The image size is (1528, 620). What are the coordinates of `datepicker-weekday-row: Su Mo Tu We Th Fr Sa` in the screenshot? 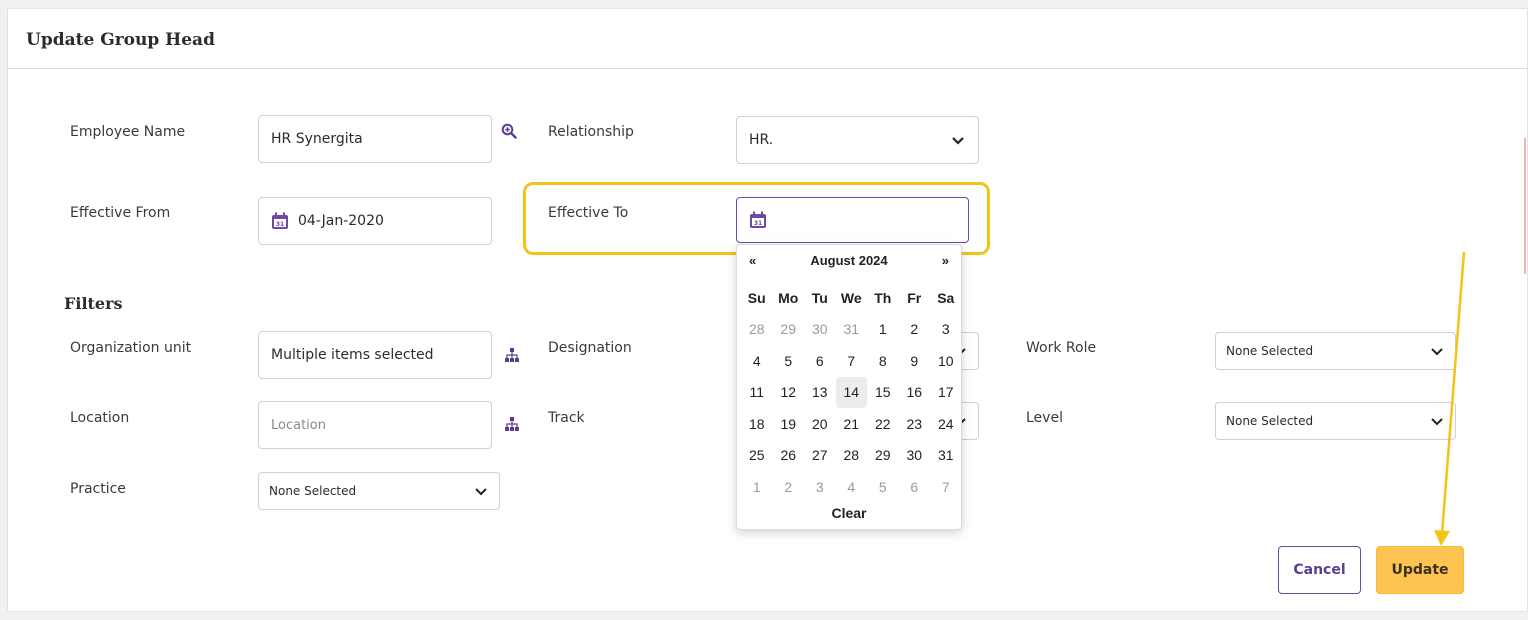 It's located at (853, 298).